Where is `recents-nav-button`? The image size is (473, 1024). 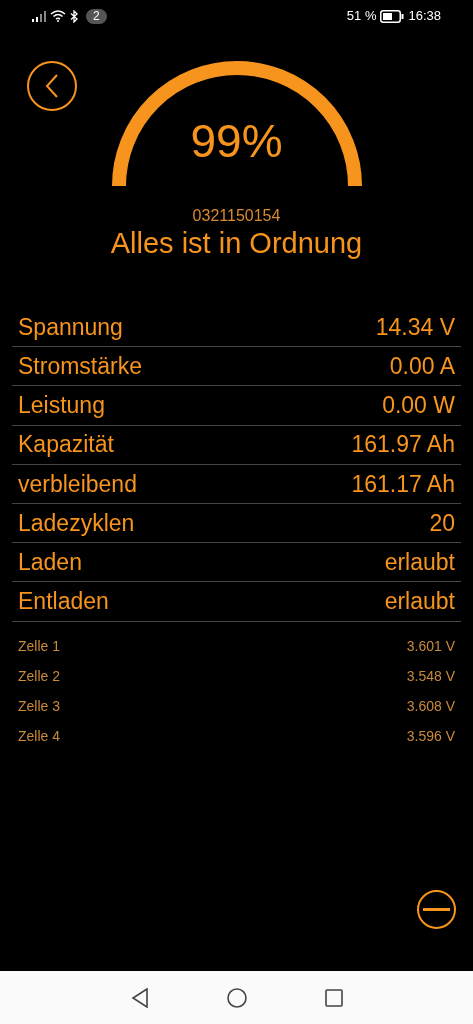 recents-nav-button is located at coordinates (333, 997).